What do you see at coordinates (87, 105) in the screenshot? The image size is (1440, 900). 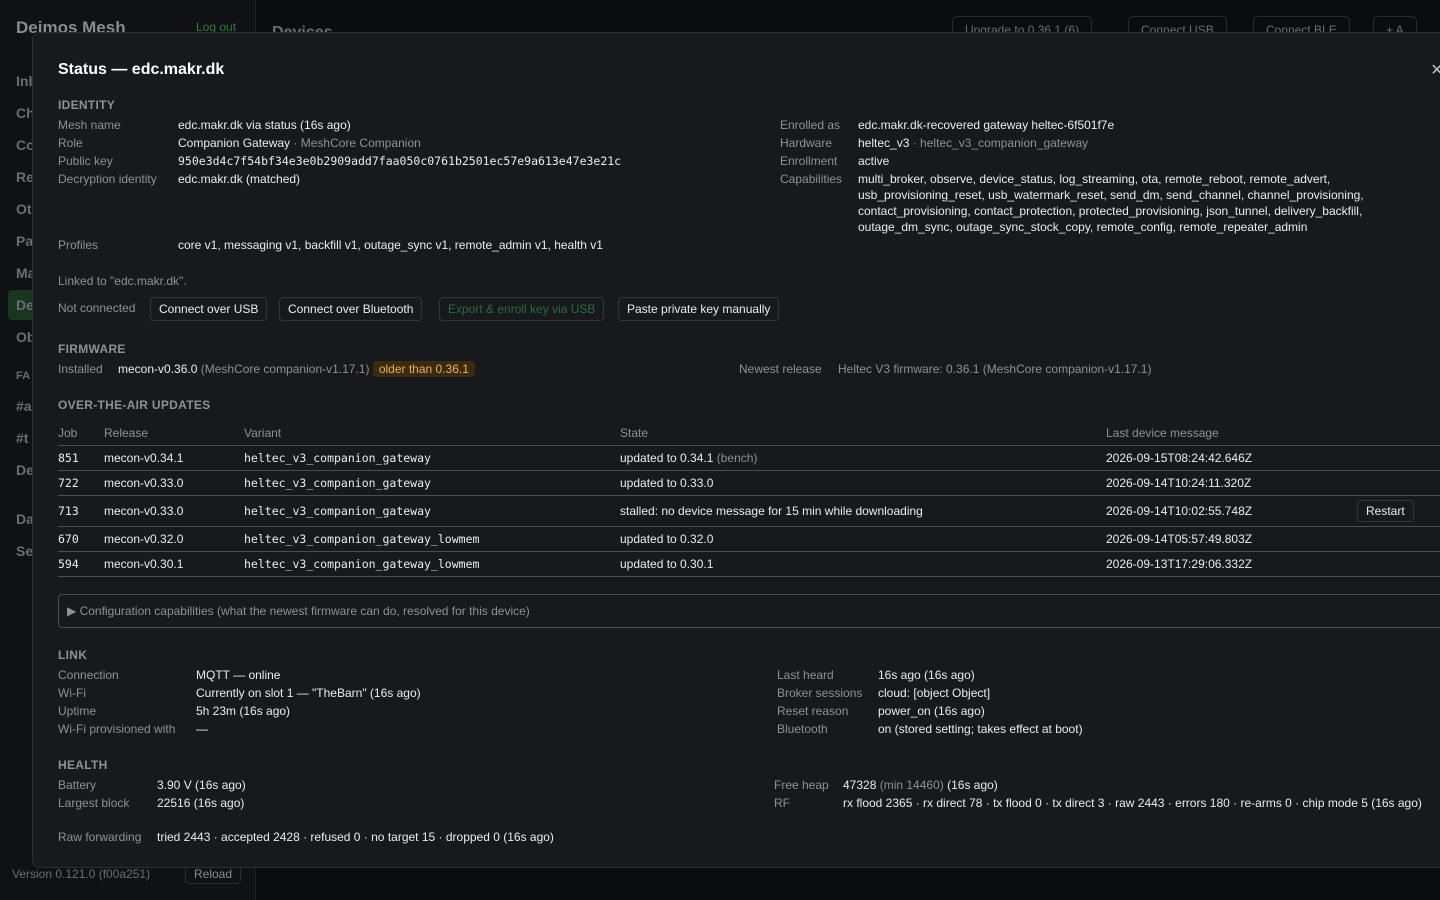 I see `identity-heading: IDENTITY` at bounding box center [87, 105].